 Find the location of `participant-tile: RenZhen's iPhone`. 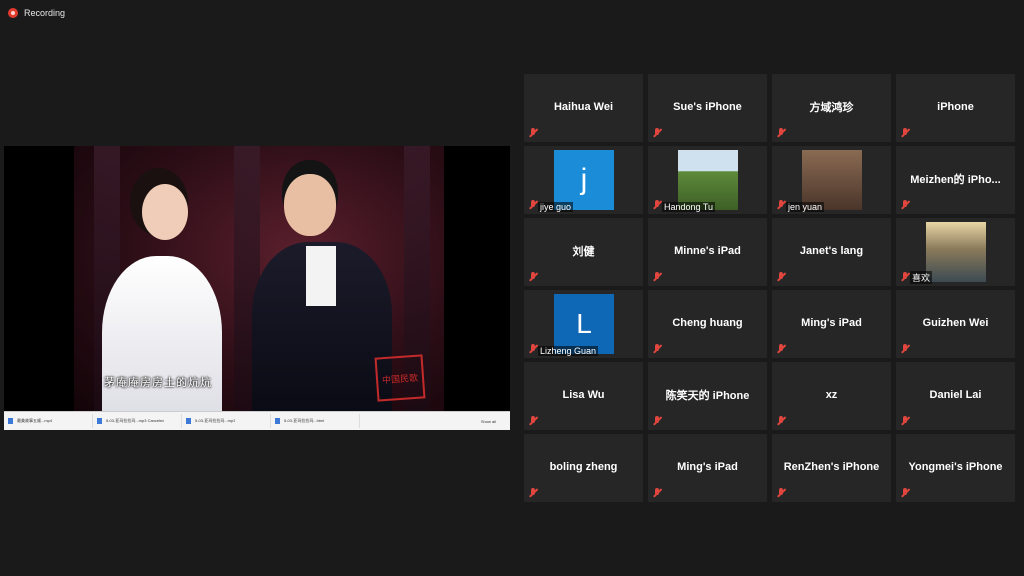

participant-tile: RenZhen's iPhone is located at coordinates (831, 468).